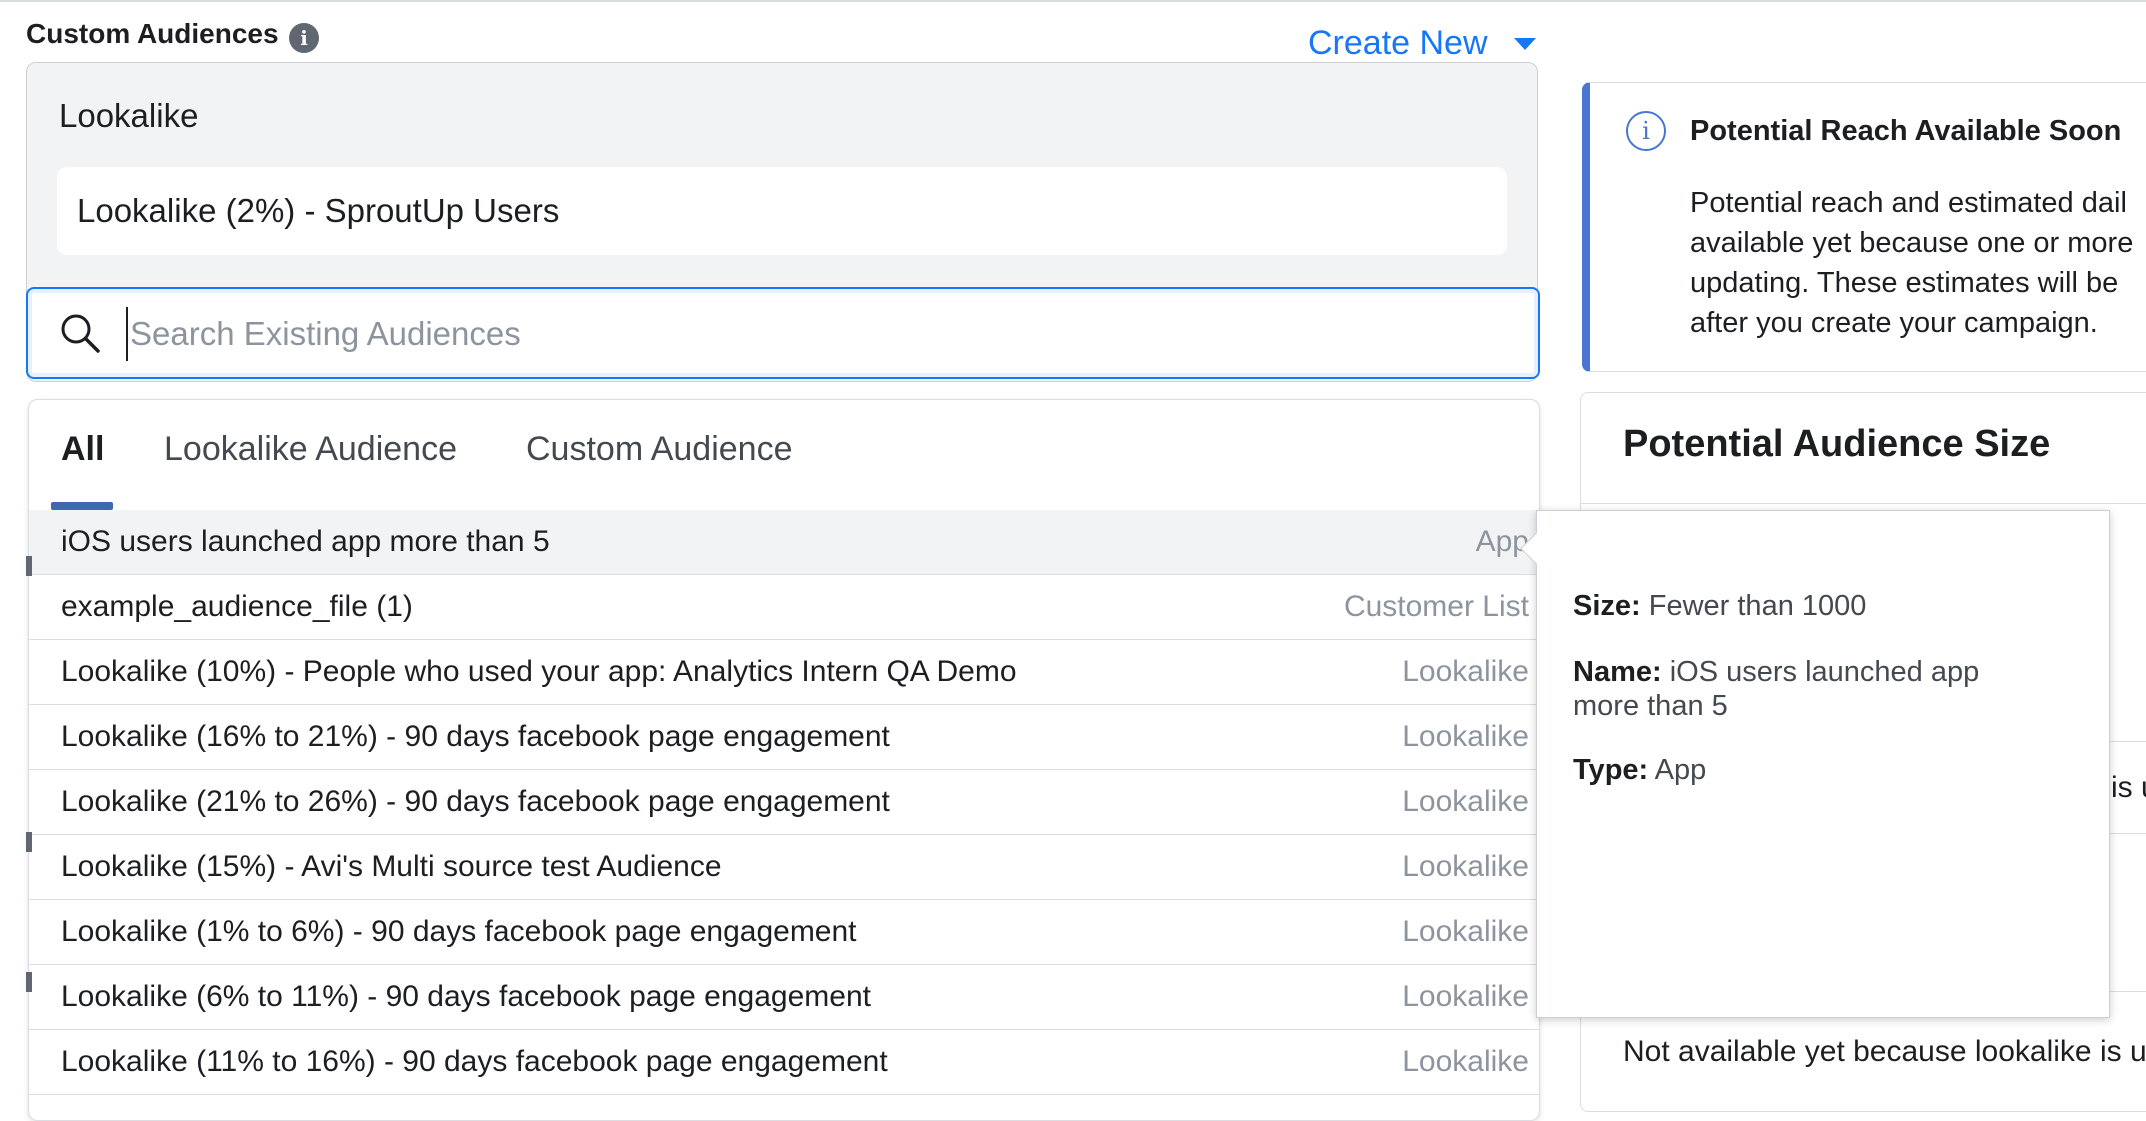 Image resolution: width=2146 pixels, height=1121 pixels. I want to click on audience-name: iOS users launched app more than 5, so click(305, 541).